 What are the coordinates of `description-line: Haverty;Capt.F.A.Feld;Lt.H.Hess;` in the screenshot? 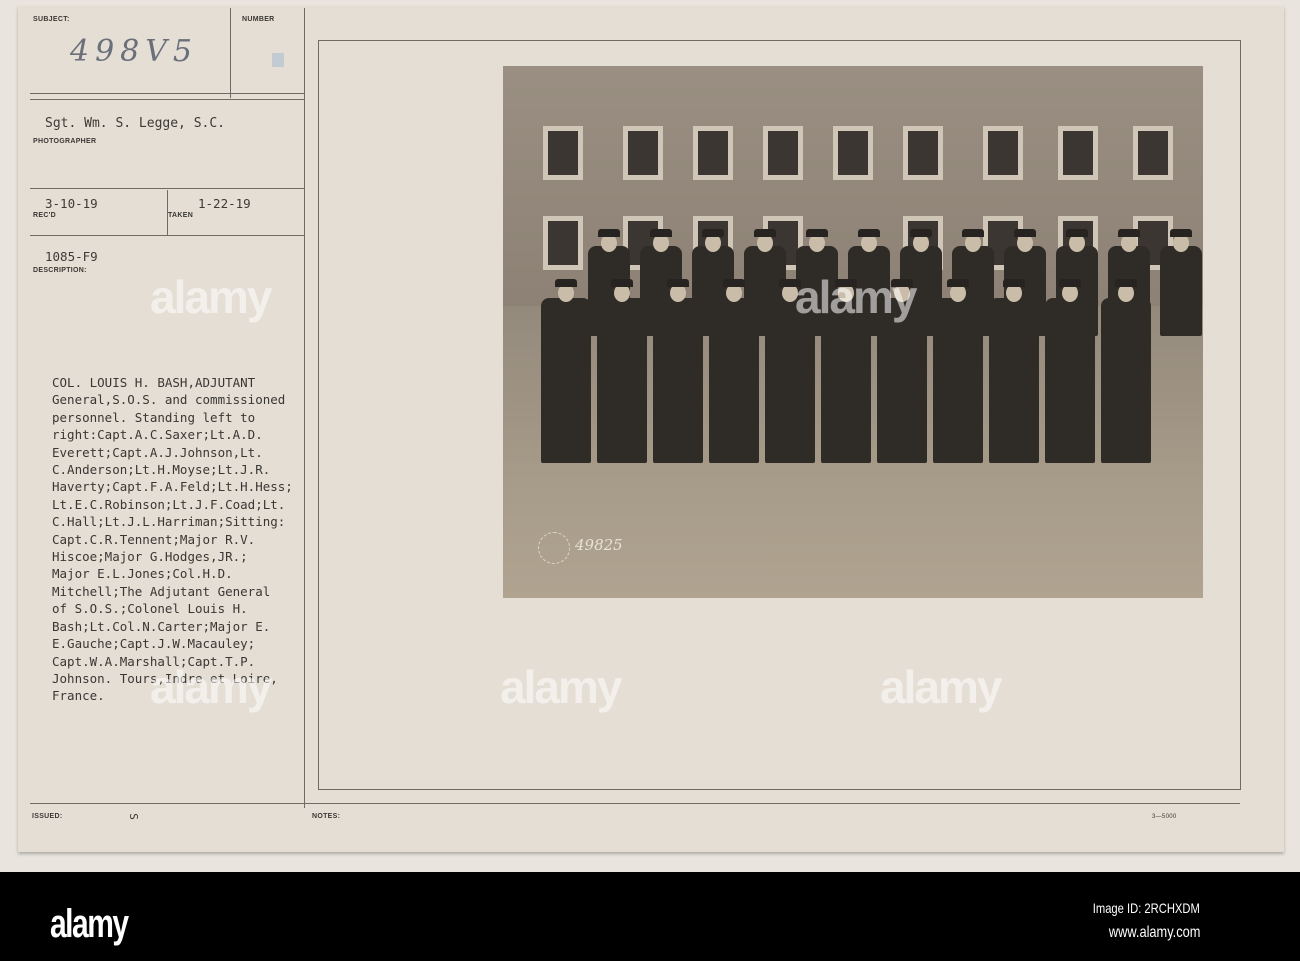 It's located at (172, 487).